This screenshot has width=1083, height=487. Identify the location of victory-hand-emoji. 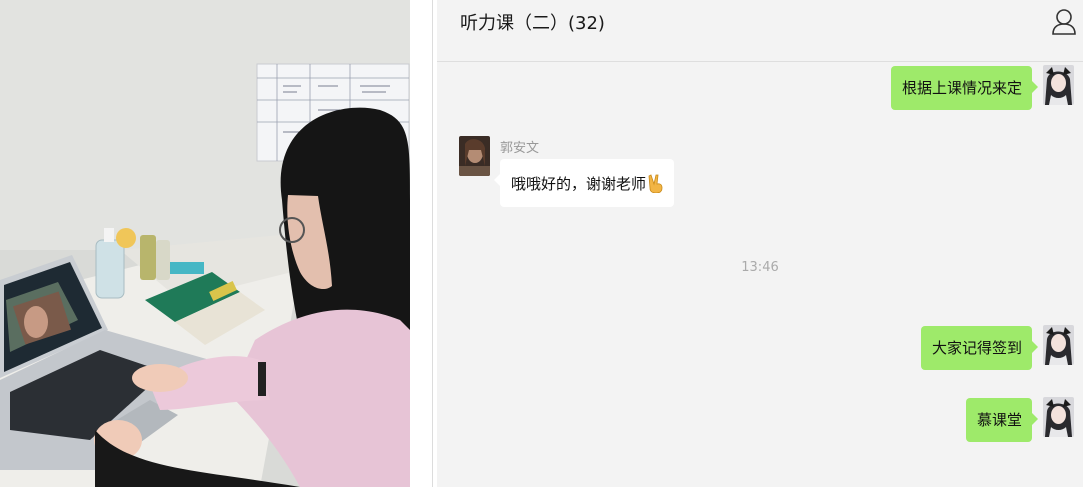
(656, 183).